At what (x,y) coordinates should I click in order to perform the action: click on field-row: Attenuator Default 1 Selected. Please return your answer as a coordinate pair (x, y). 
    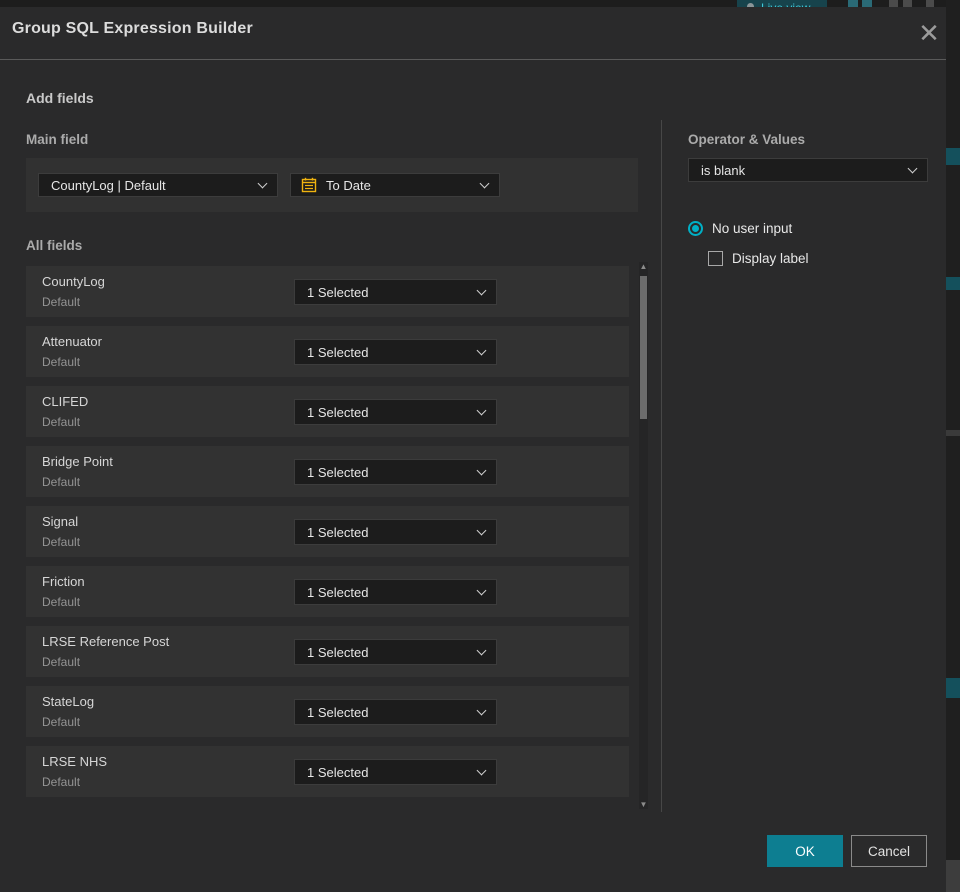
    Looking at the image, I should click on (327, 351).